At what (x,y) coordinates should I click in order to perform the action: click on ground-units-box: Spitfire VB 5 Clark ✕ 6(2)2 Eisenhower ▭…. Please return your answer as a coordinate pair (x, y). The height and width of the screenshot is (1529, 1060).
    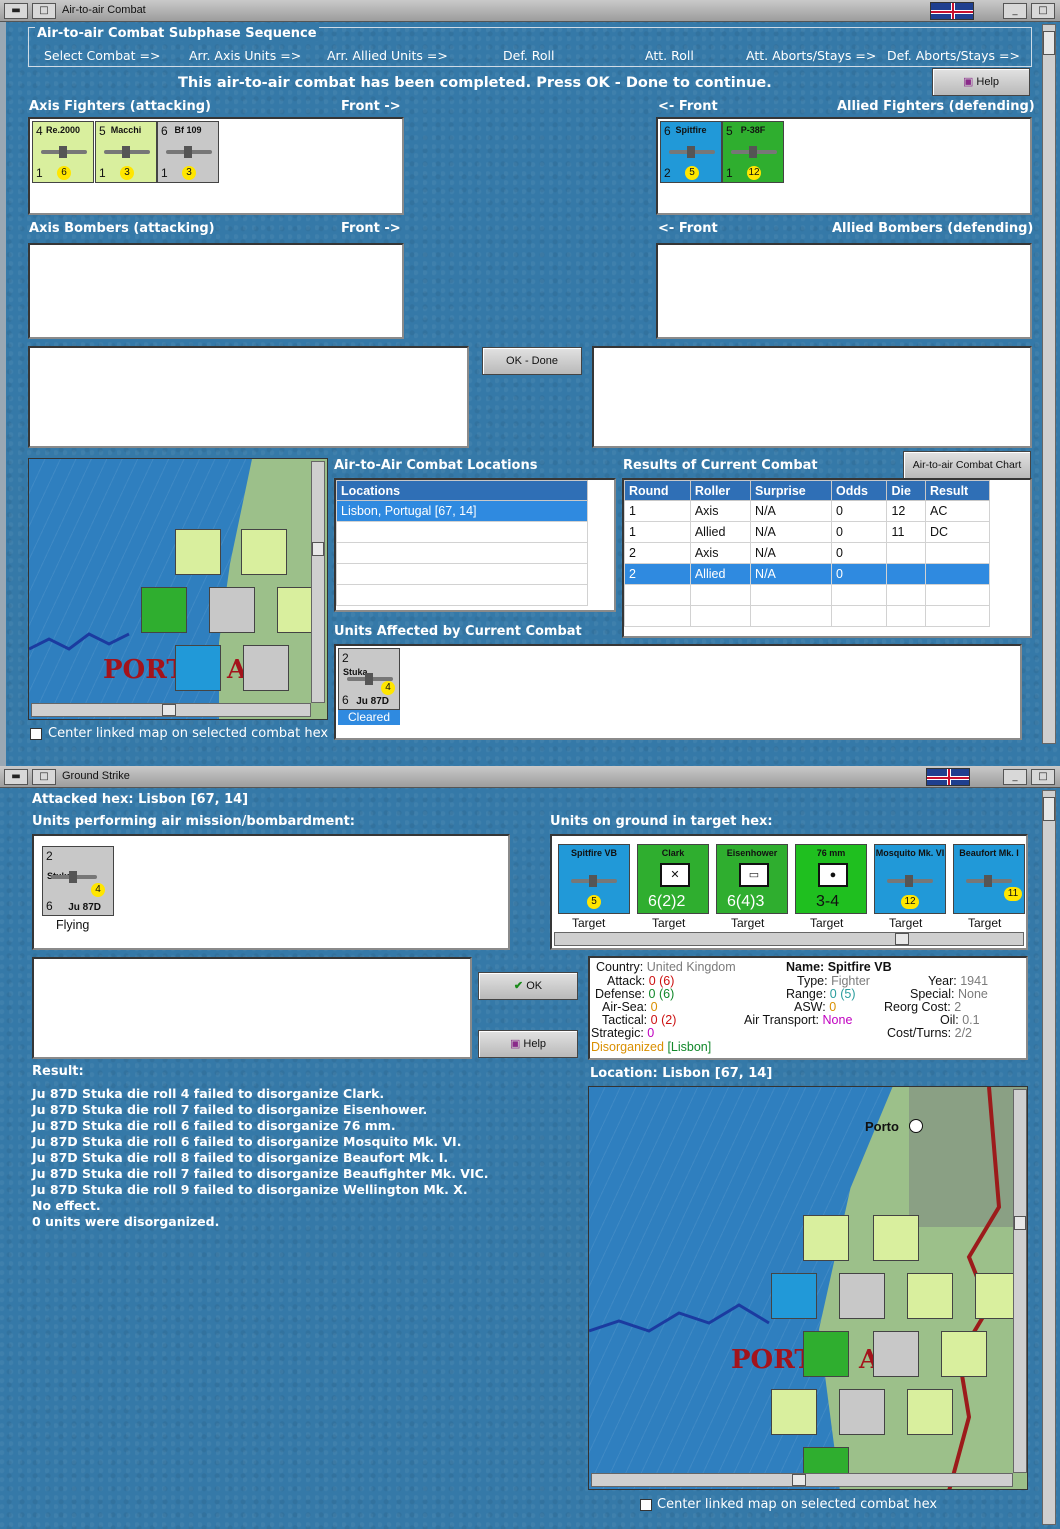
    Looking at the image, I should click on (789, 892).